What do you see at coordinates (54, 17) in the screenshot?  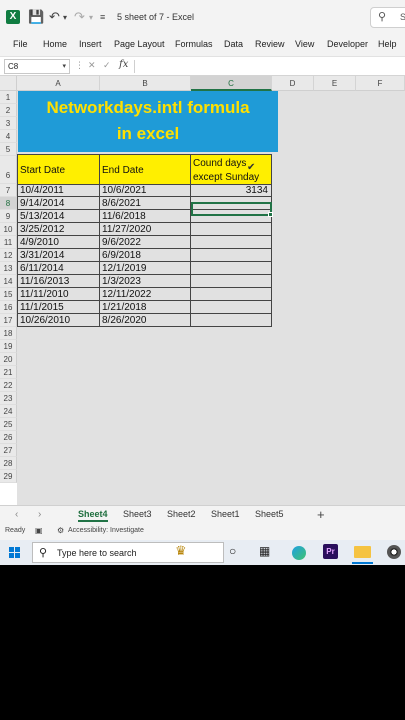 I see `undo-icon: ↶` at bounding box center [54, 17].